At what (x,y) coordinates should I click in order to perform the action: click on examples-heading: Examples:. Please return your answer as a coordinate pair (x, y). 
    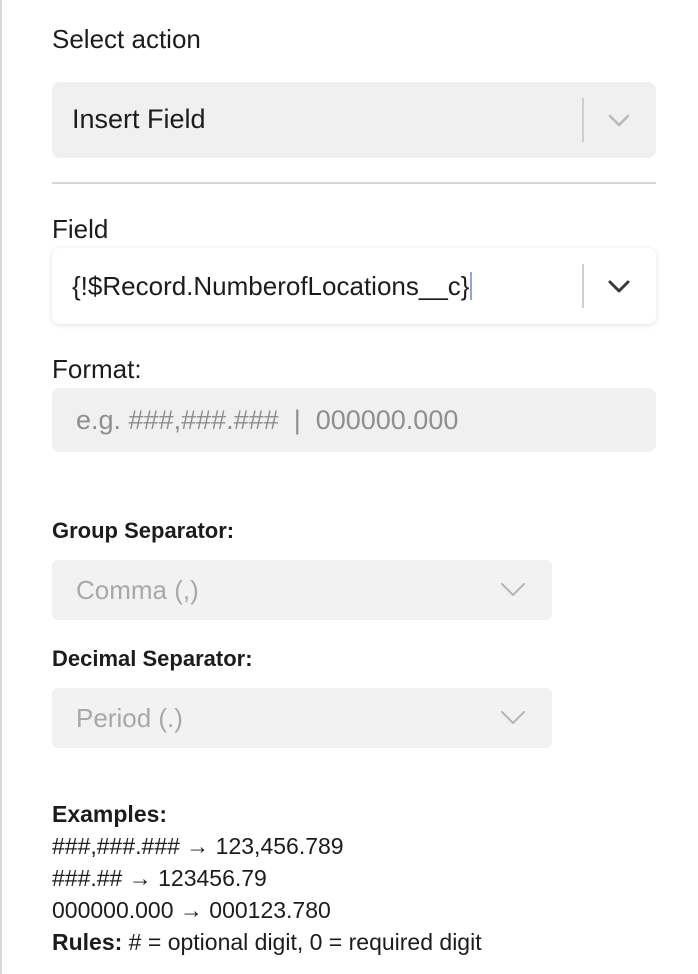
    Looking at the image, I should click on (110, 814).